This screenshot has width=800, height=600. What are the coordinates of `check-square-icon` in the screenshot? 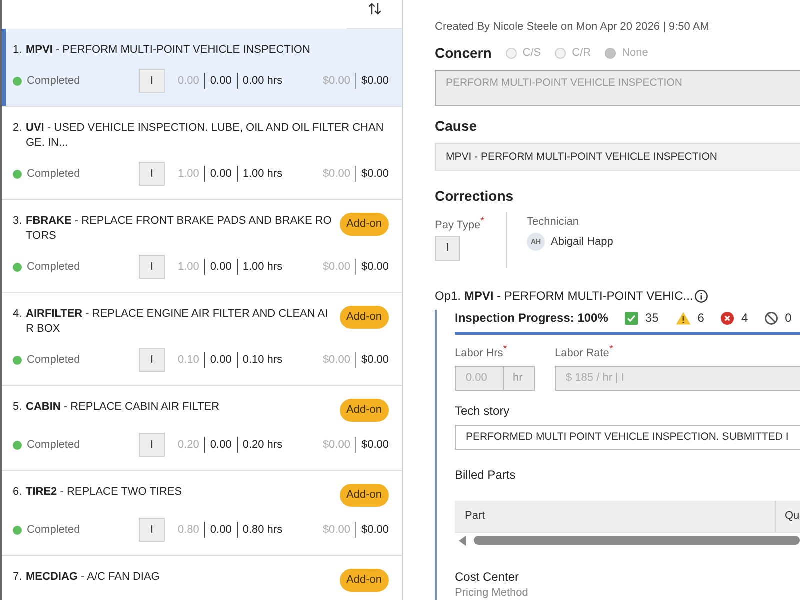 It's located at (631, 318).